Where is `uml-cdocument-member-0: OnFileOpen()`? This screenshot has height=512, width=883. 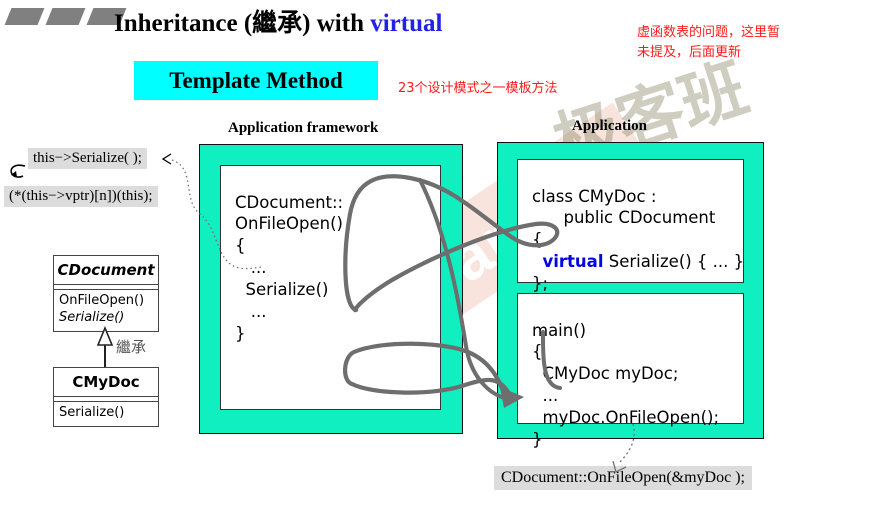
uml-cdocument-member-0: OnFileOpen() is located at coordinates (102, 300).